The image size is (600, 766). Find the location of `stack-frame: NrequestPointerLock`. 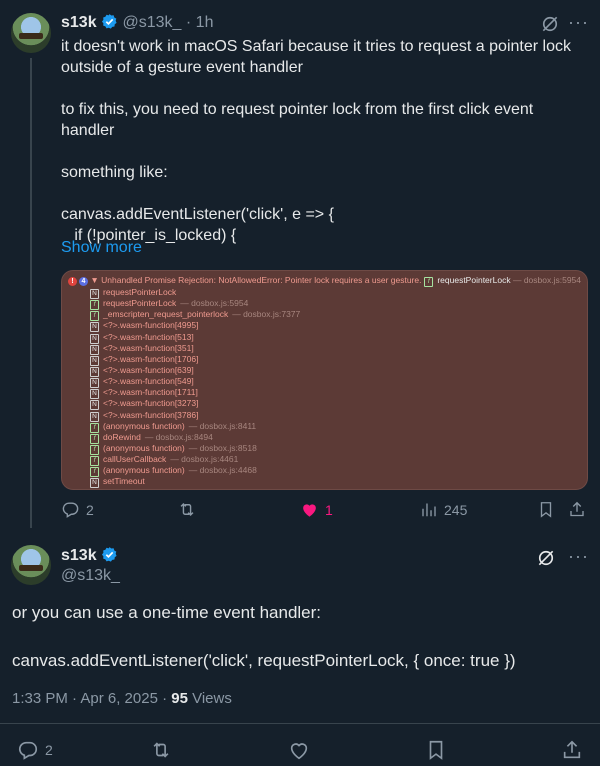

stack-frame: NrequestPointerLock is located at coordinates (195, 293).